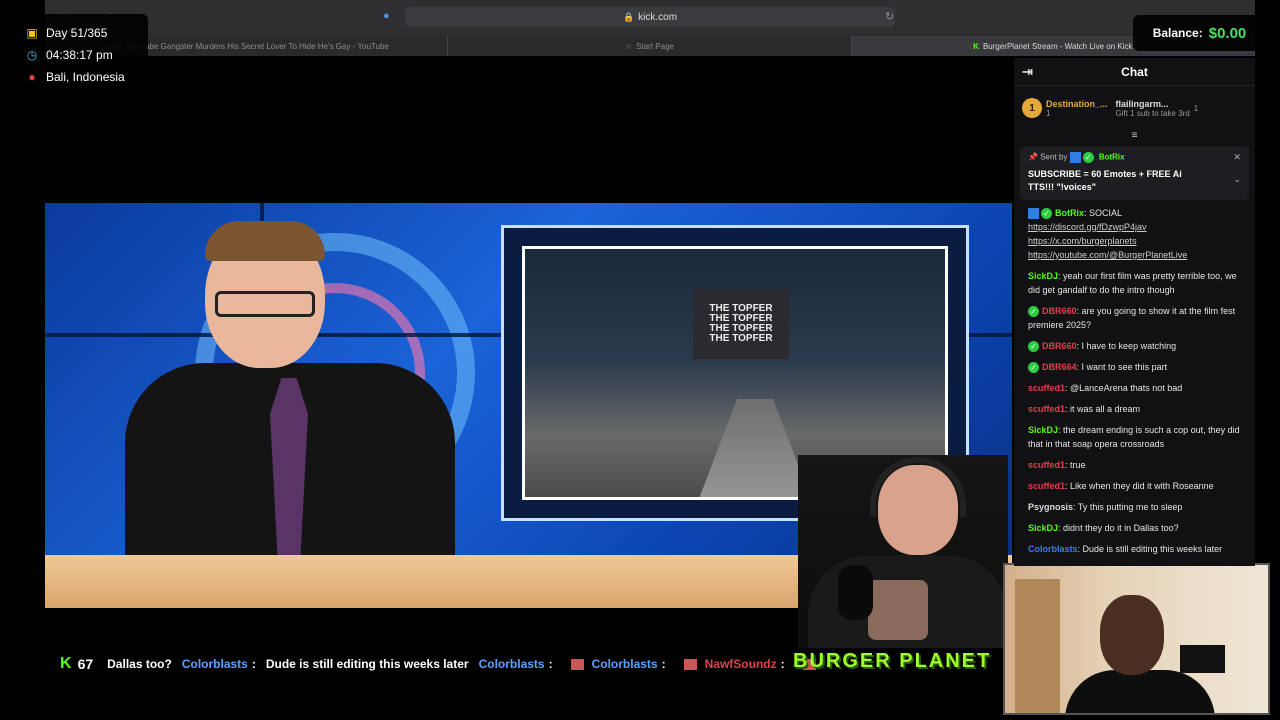 This screenshot has width=1280, height=720. I want to click on balance-overlay: Balance: $0.00, so click(1199, 33).